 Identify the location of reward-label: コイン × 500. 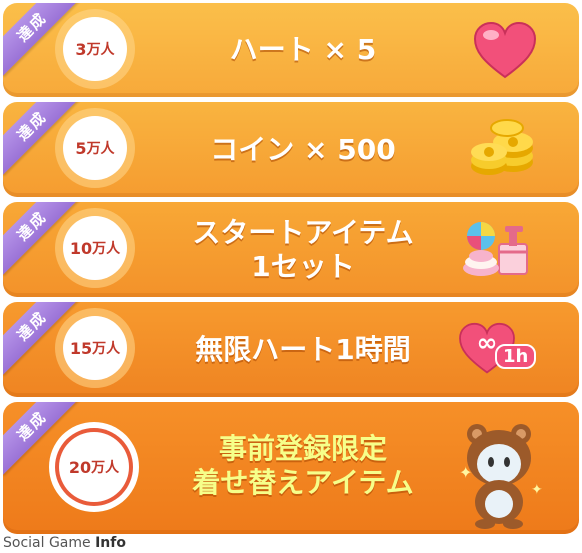
(303, 149).